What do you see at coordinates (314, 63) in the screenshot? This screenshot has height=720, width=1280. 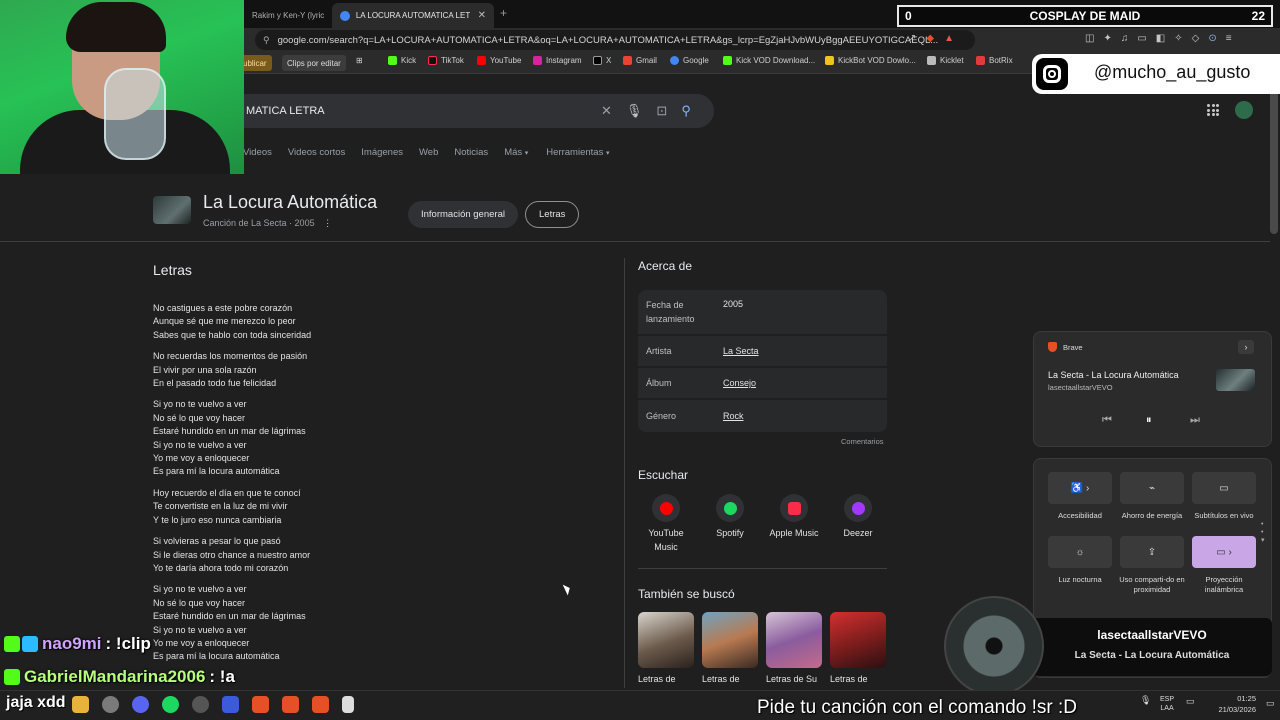 I see `bookmark-clips: Clips por editar` at bounding box center [314, 63].